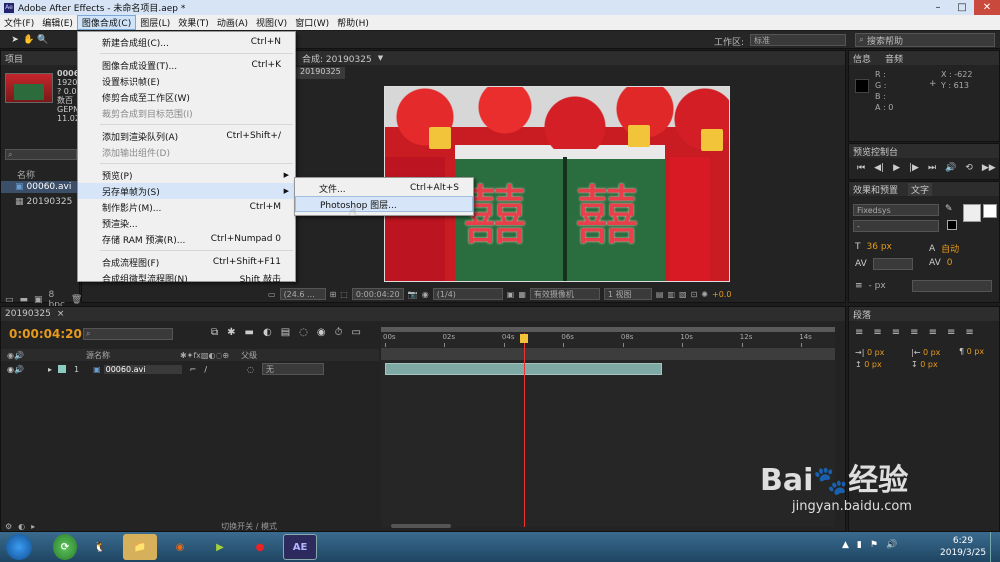  Describe the element at coordinates (914, 168) in the screenshot. I see `next-frame-icon: |▶` at that location.